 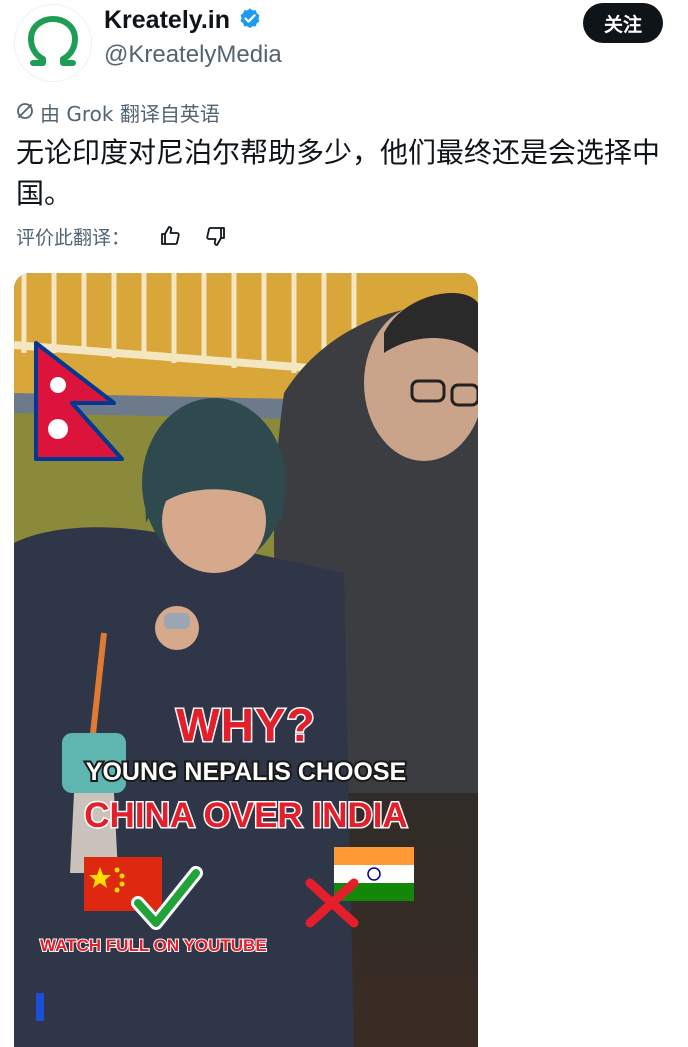 I want to click on thumbs-down-icon, so click(x=215, y=236).